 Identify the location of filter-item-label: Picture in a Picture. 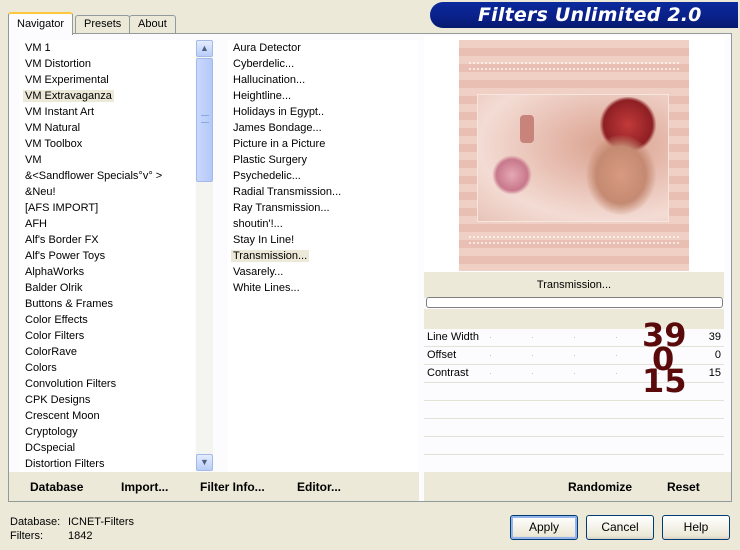
(279, 144).